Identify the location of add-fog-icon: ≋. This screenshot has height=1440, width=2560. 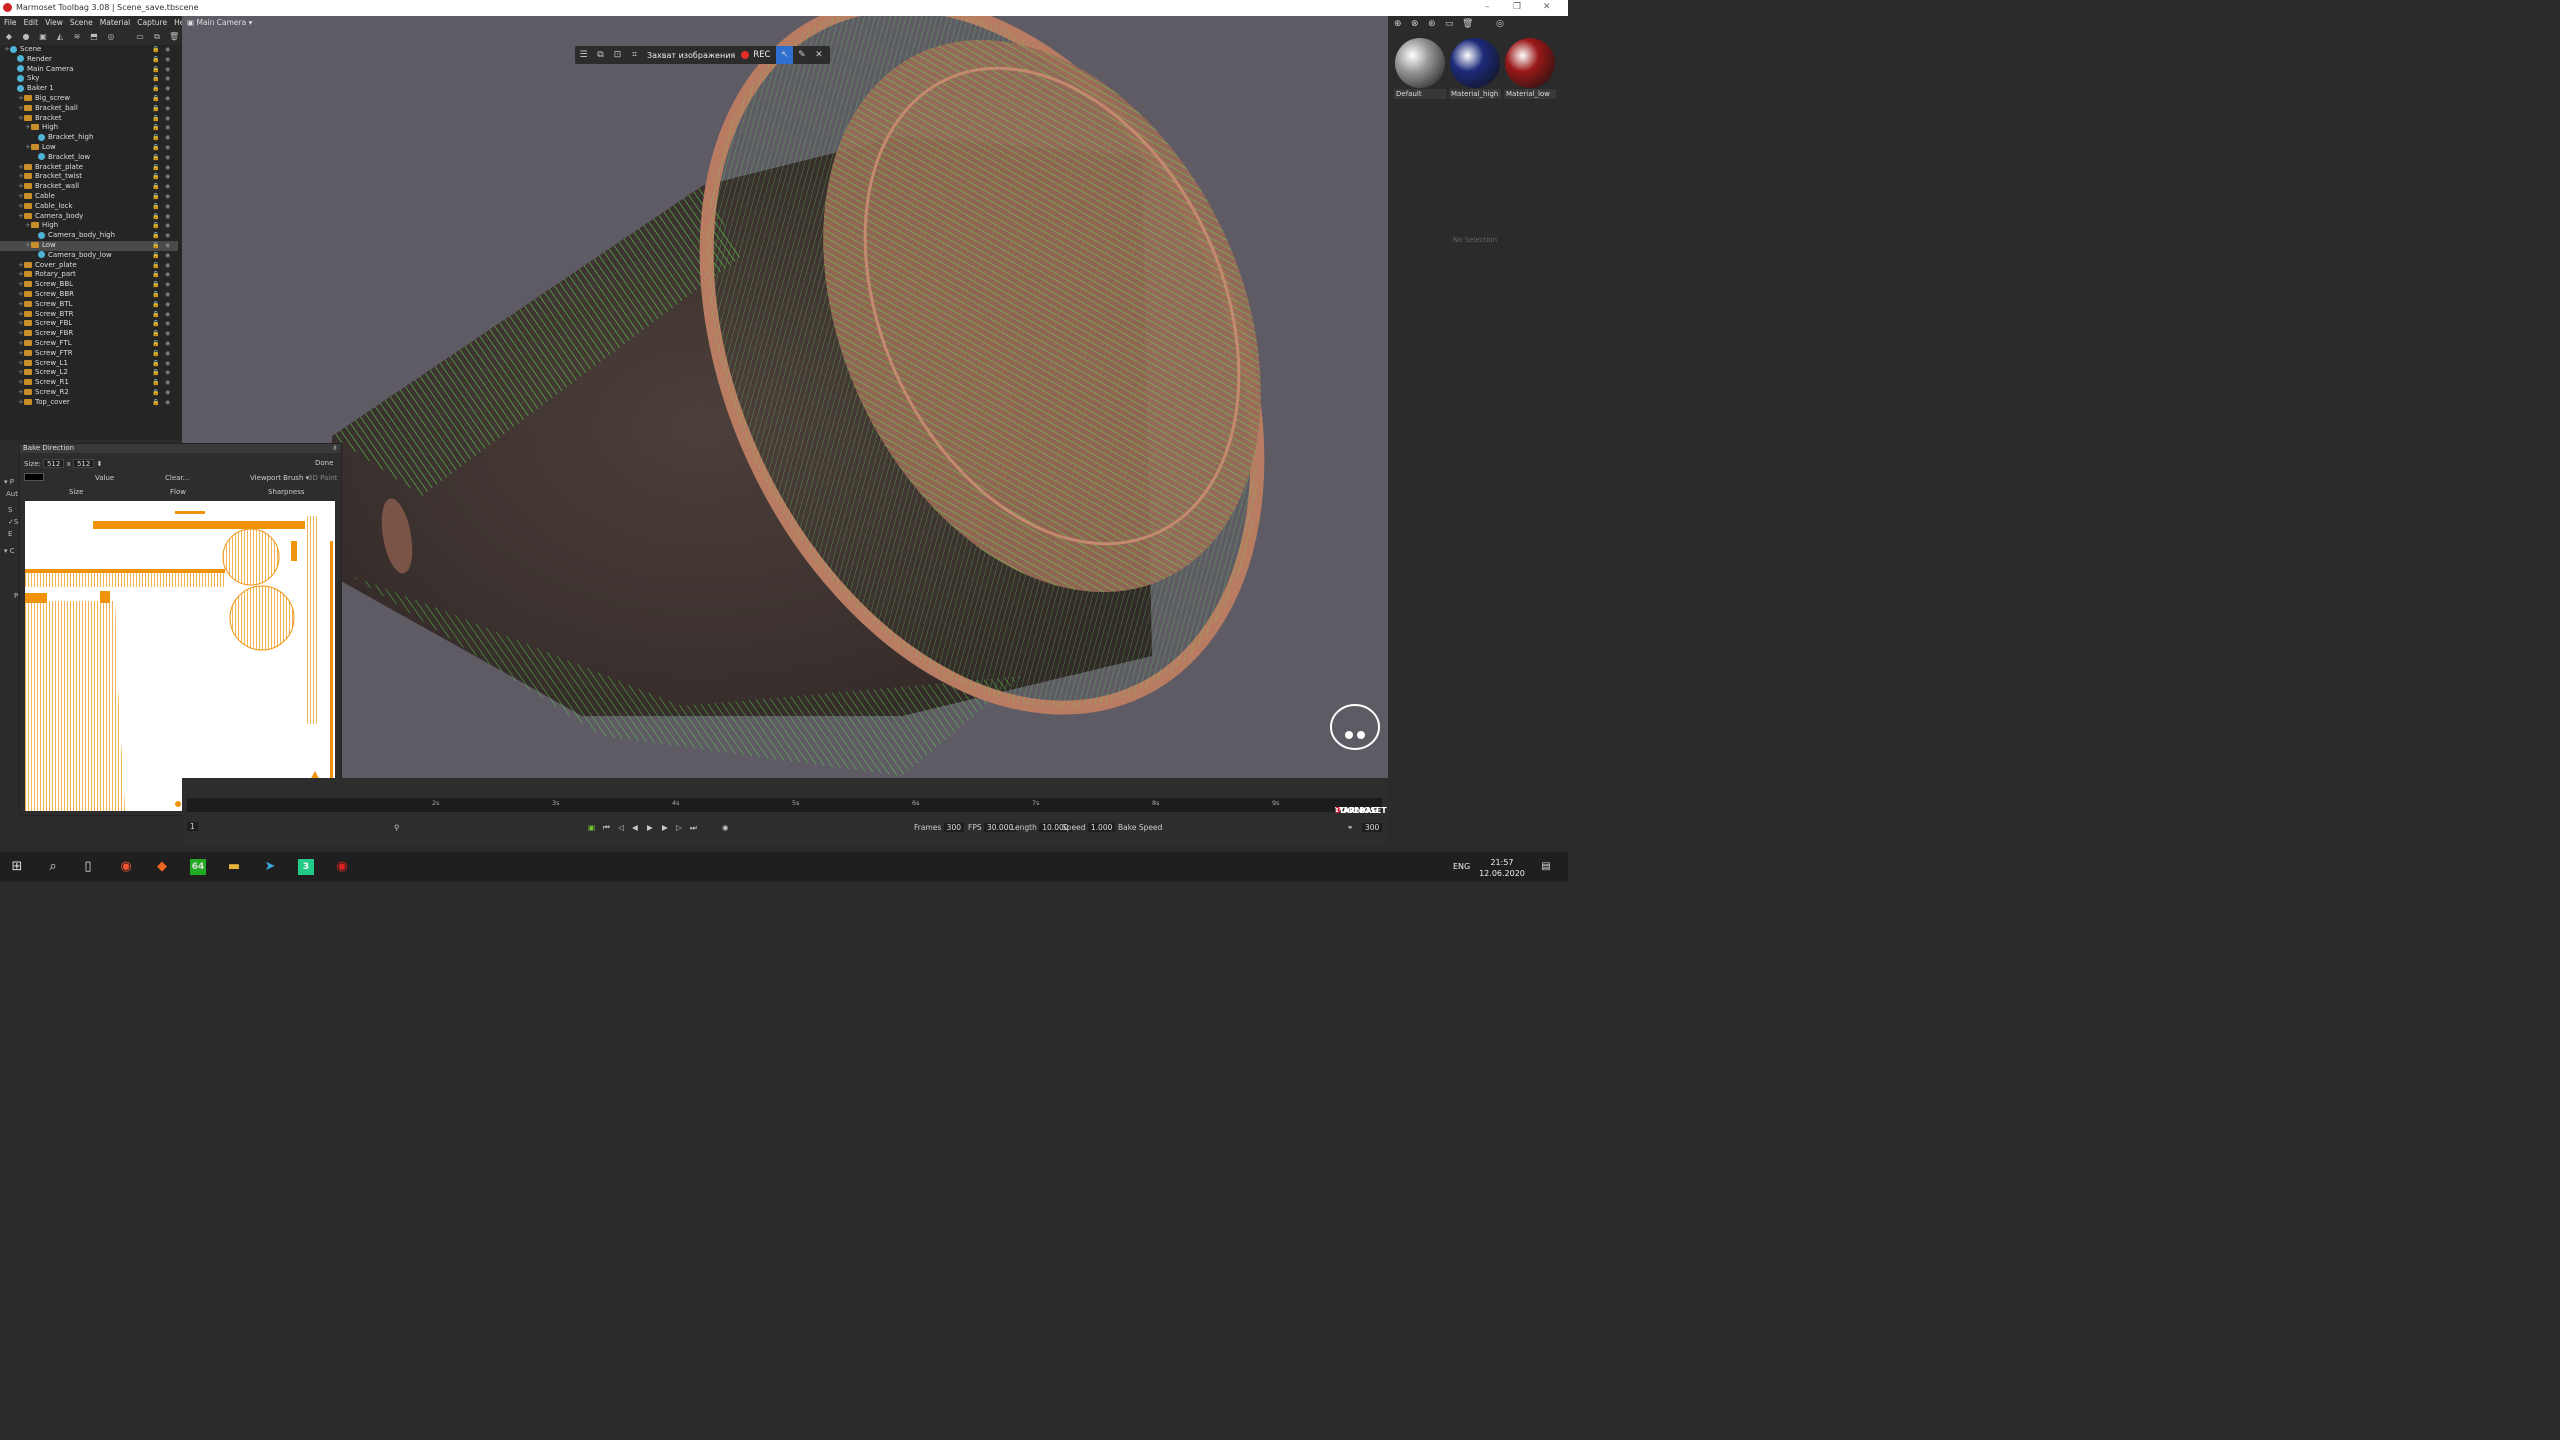
(77, 37).